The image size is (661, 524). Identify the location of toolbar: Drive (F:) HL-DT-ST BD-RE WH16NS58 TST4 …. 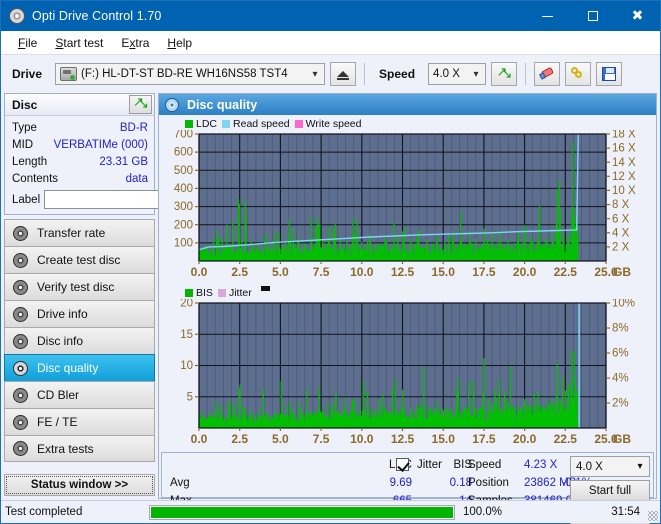
(330, 74).